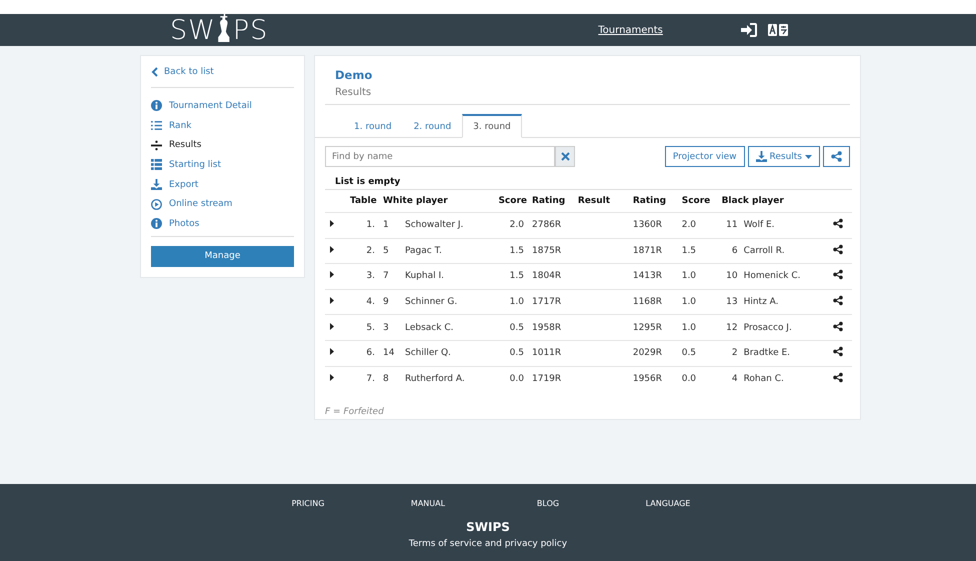 This screenshot has height=561, width=976. Describe the element at coordinates (424, 276) in the screenshot. I see `player-name: Kuphal I.` at that location.